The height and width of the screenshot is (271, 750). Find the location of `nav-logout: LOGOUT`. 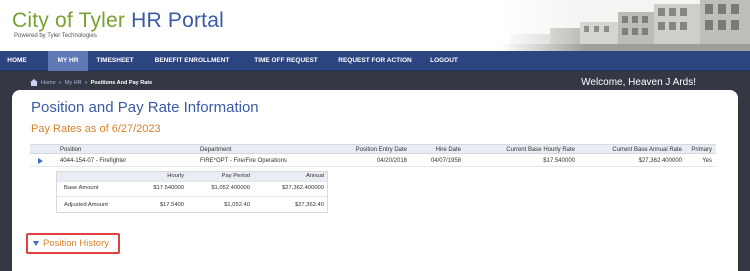

nav-logout: LOGOUT is located at coordinates (444, 61).